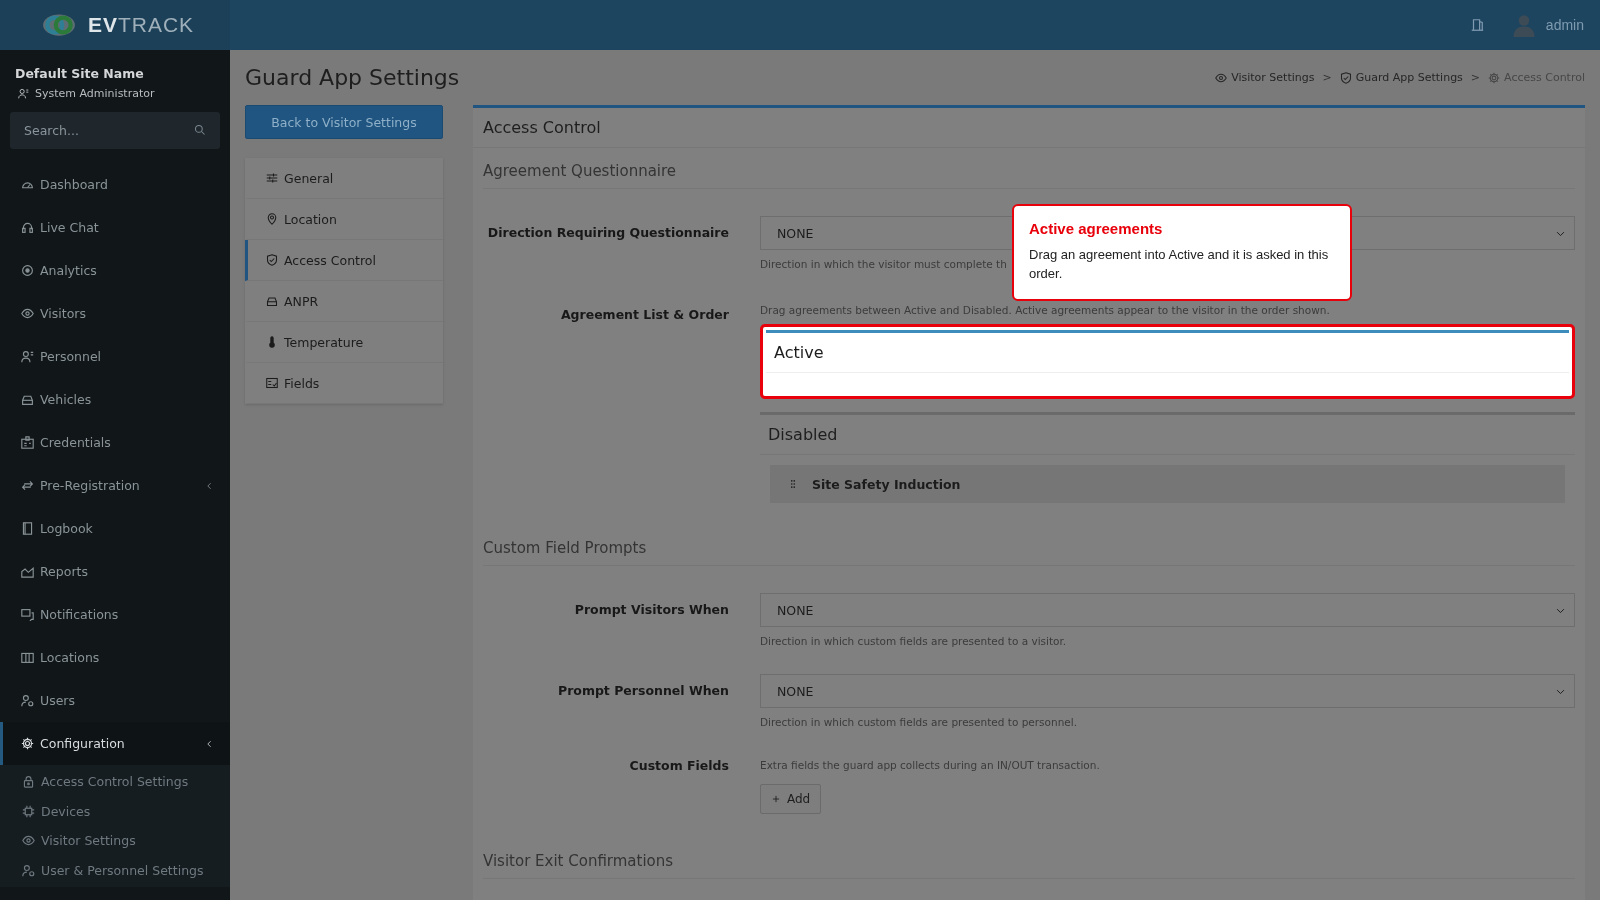 The image size is (1600, 900). What do you see at coordinates (115, 614) in the screenshot?
I see `sidebar-item: Notifications` at bounding box center [115, 614].